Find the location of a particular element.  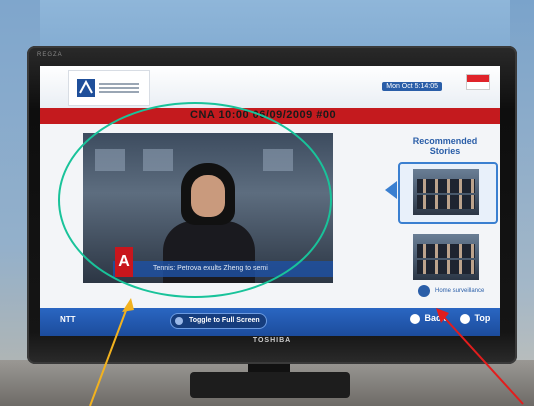

arrow-left-line is located at coordinates (109, 355).